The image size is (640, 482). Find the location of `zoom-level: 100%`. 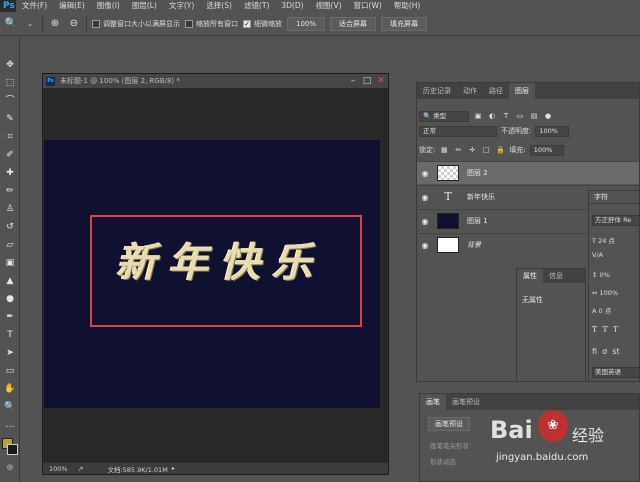

zoom-level: 100% is located at coordinates (58, 469).